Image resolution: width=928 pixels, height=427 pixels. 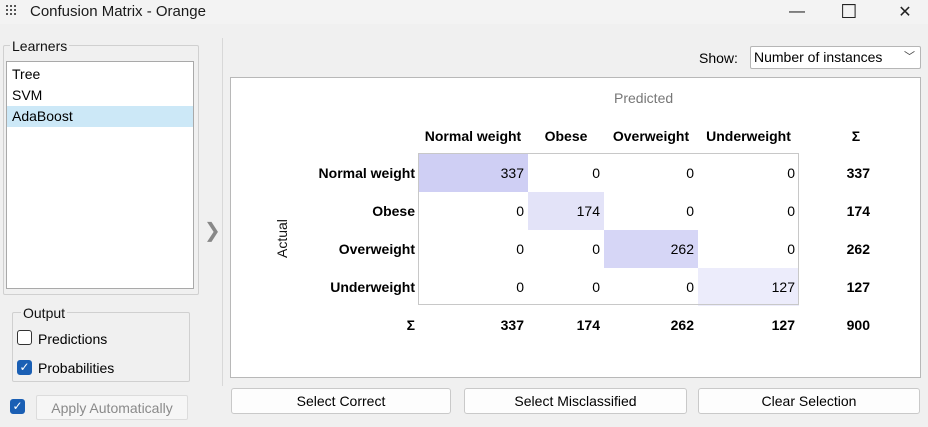 I want to click on show-label: Show:, so click(x=718, y=58).